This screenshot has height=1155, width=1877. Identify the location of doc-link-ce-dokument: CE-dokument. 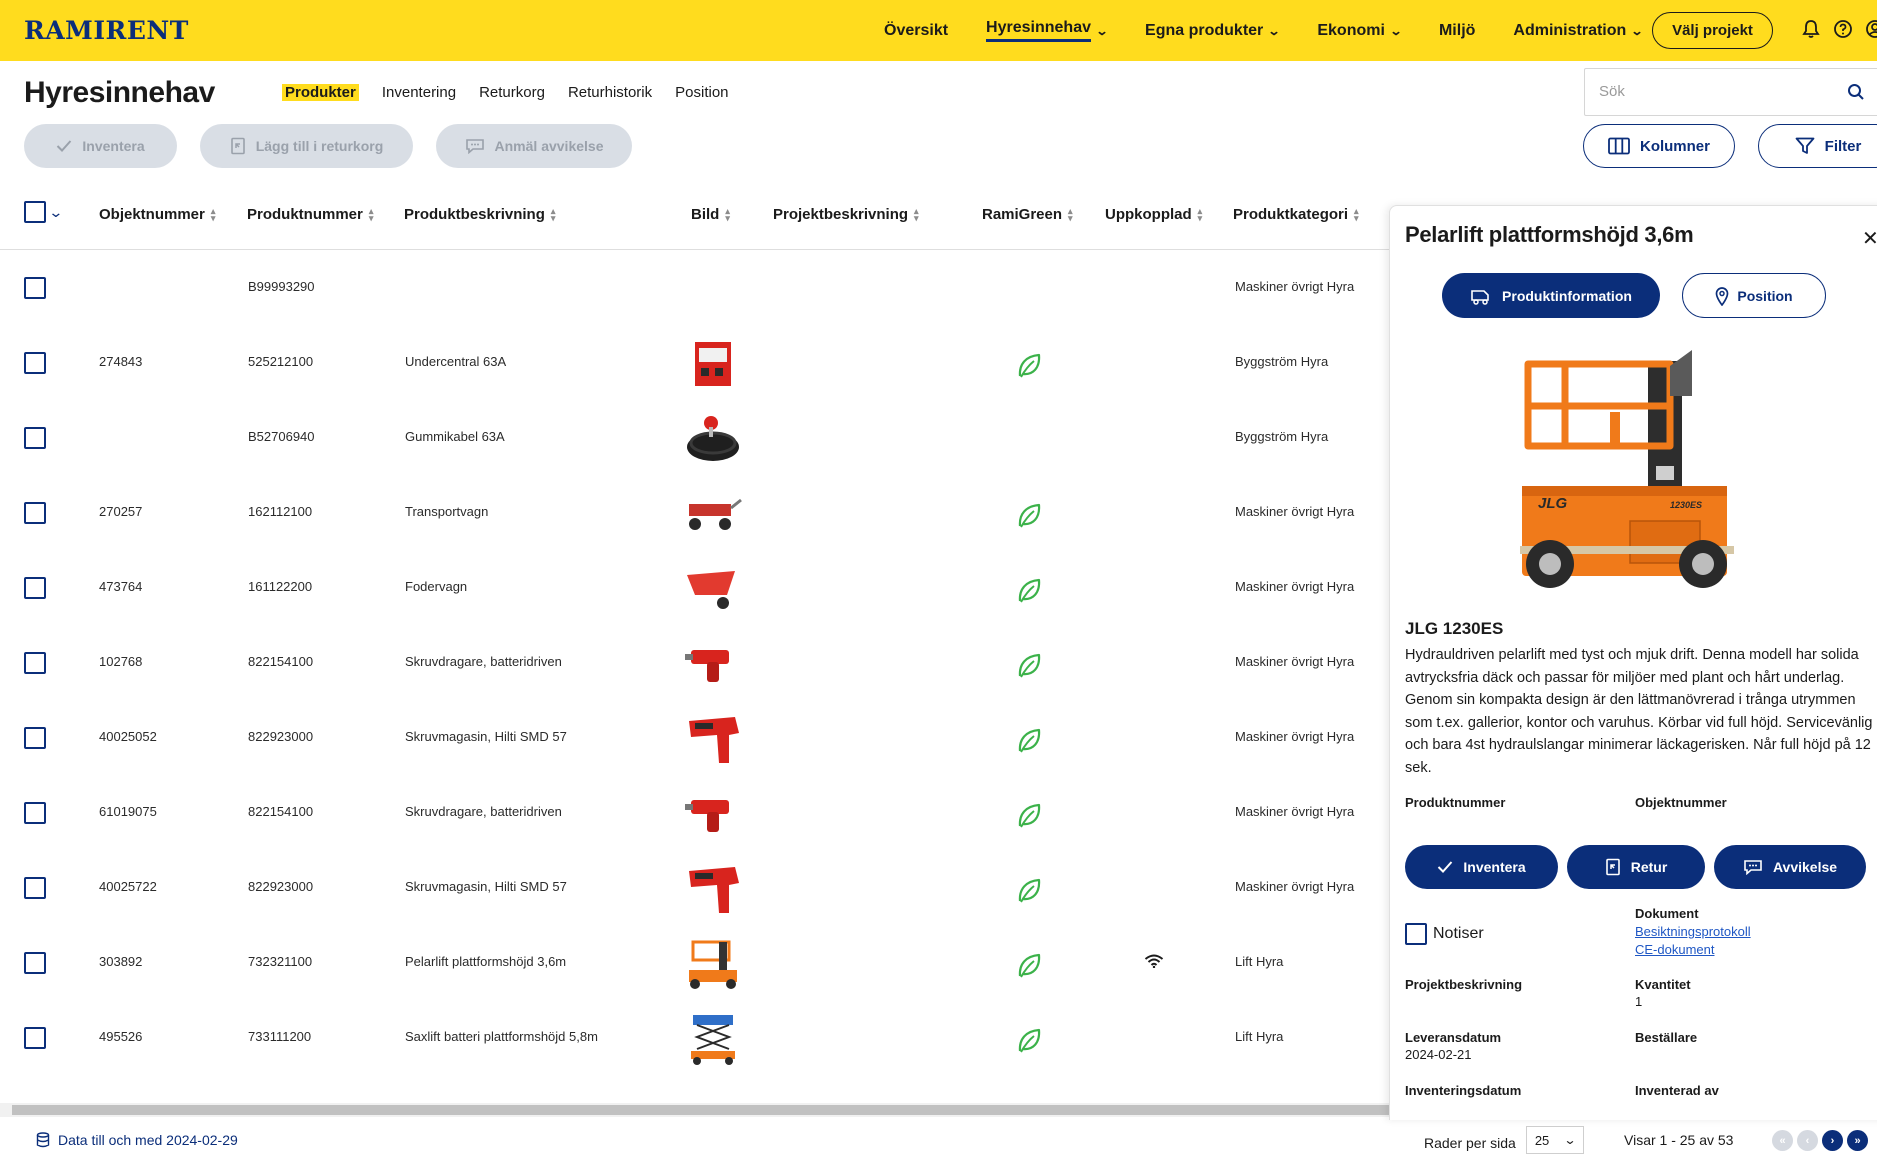
(1674, 949).